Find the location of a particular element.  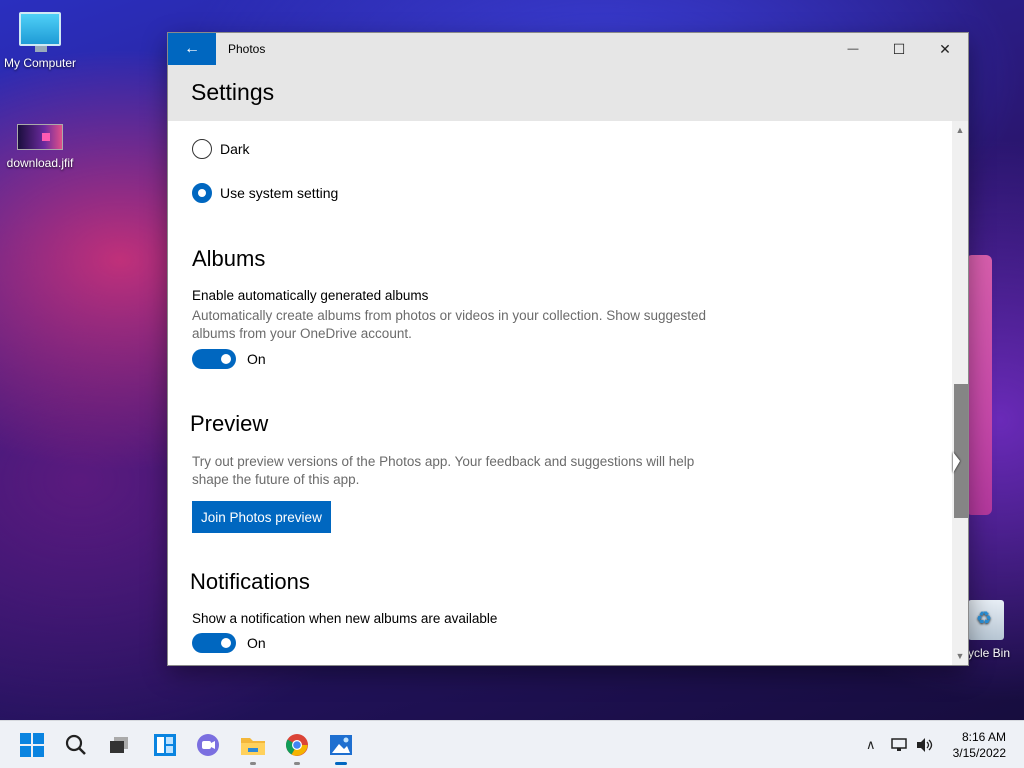

task-view-button is located at coordinates (119, 745).